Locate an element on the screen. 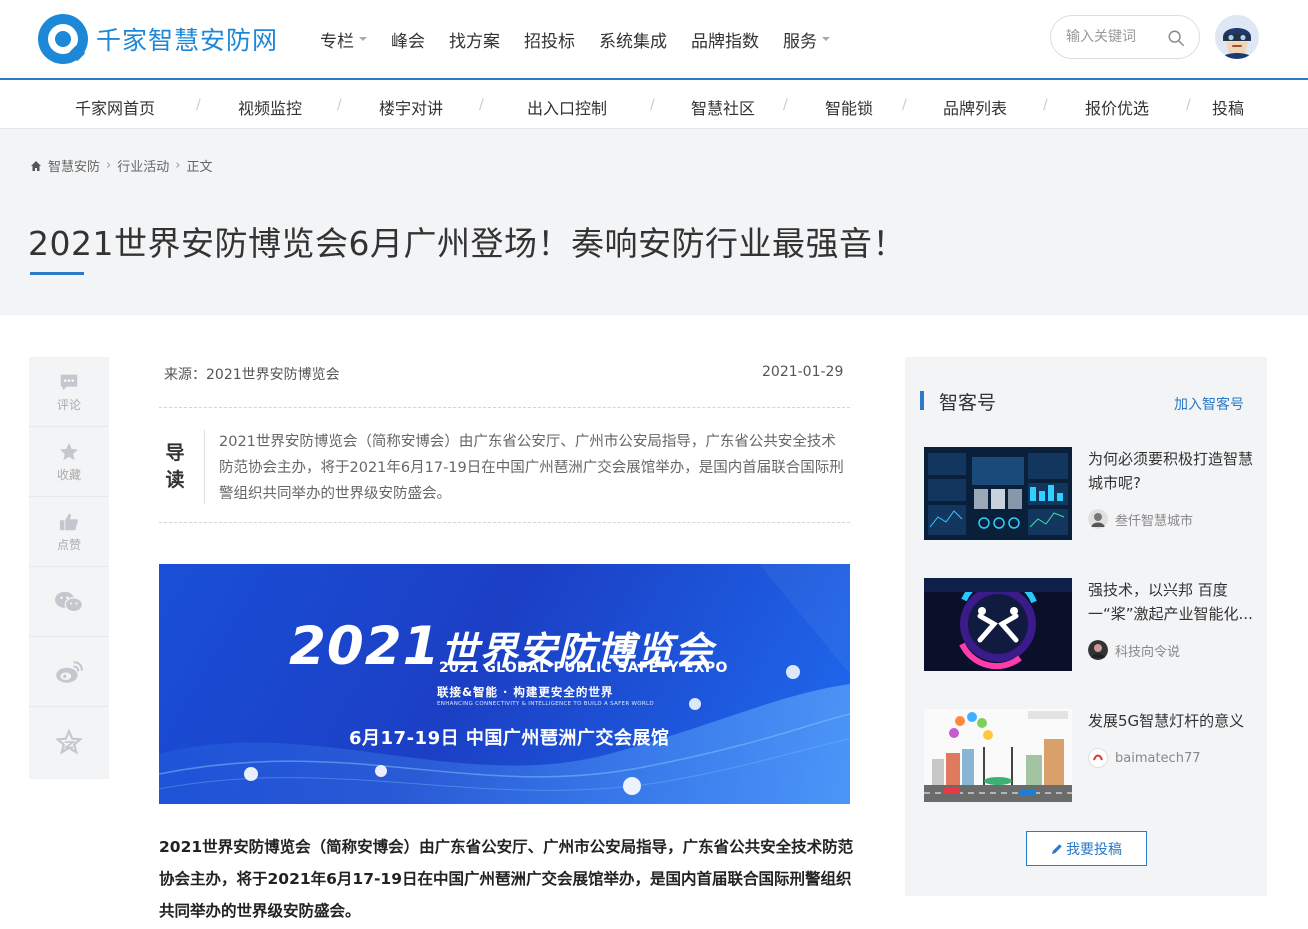  comment-button: 评论 is located at coordinates (69, 392).